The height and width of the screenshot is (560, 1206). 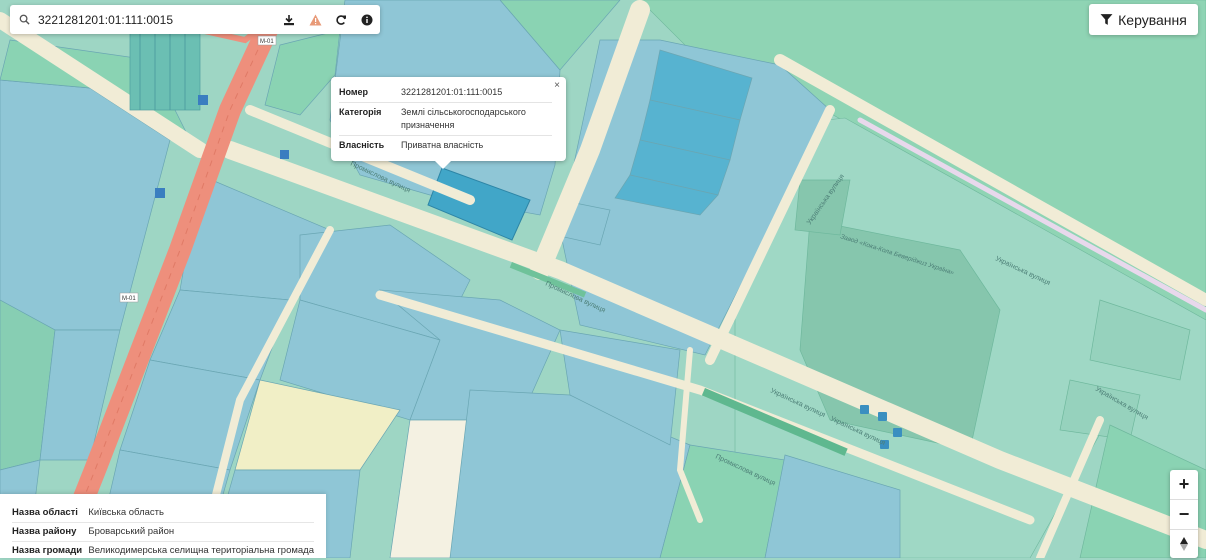 I want to click on info-row: Назва області Київська область, so click(x=163, y=513).